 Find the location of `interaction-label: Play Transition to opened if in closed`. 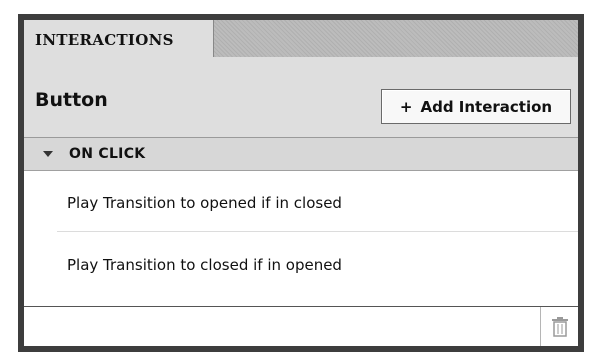

interaction-label: Play Transition to opened if in closed is located at coordinates (204, 202).